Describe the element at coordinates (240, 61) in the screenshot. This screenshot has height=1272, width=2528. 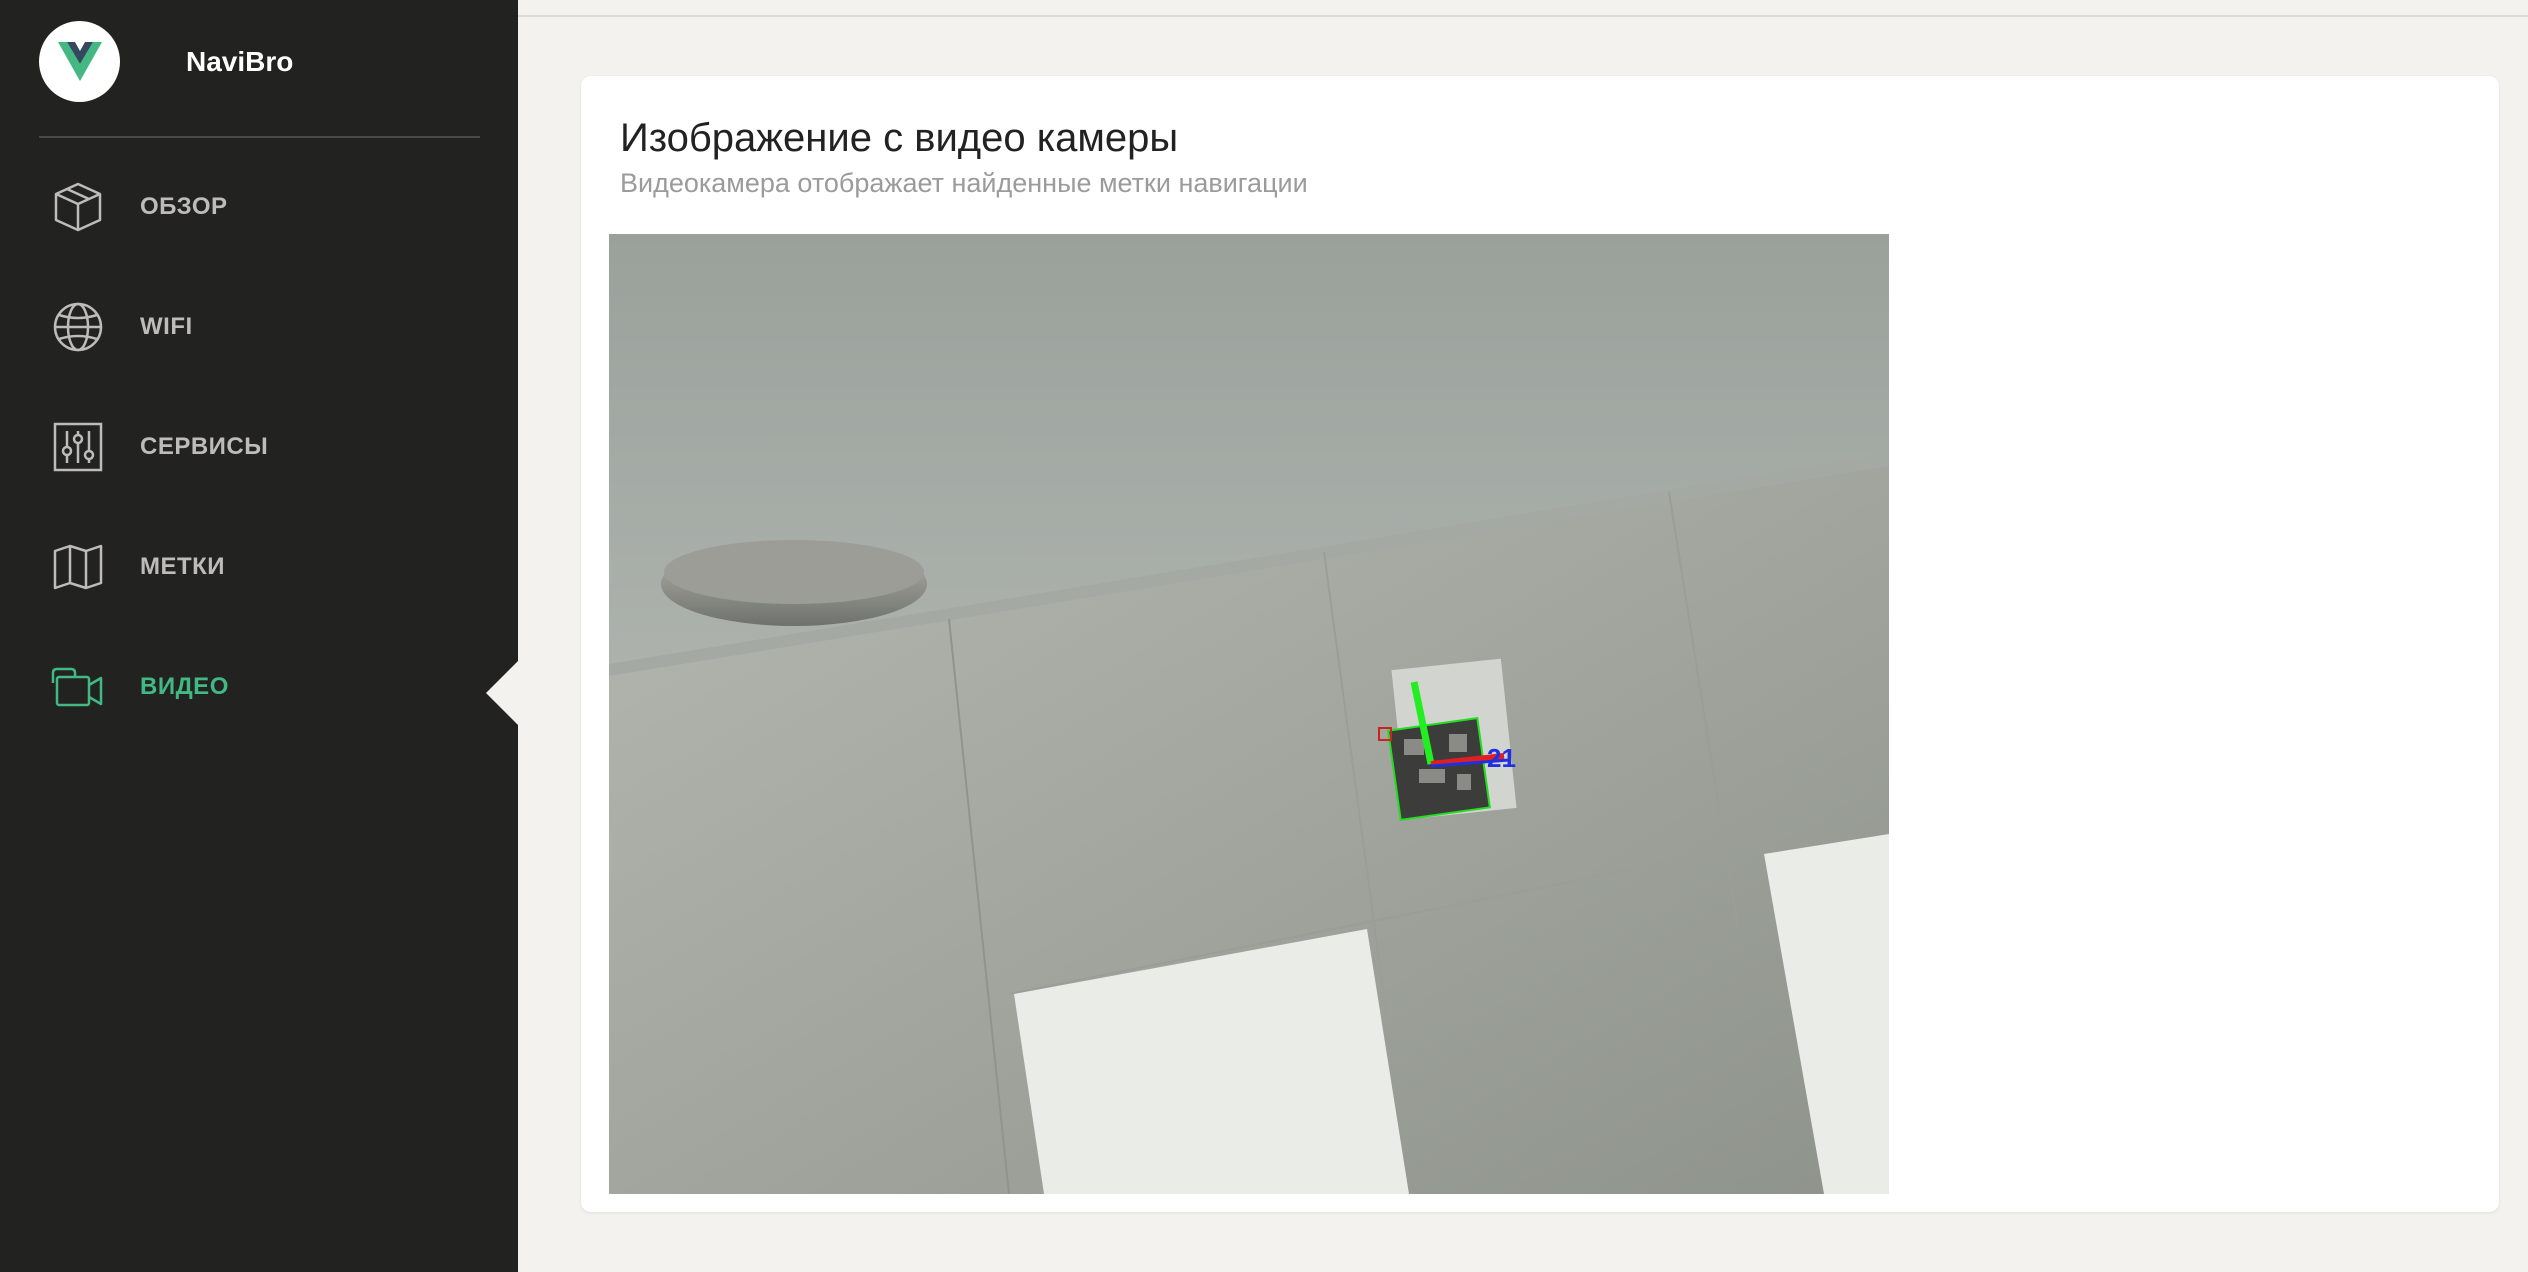
I see `brand-name: NaviBro` at that location.